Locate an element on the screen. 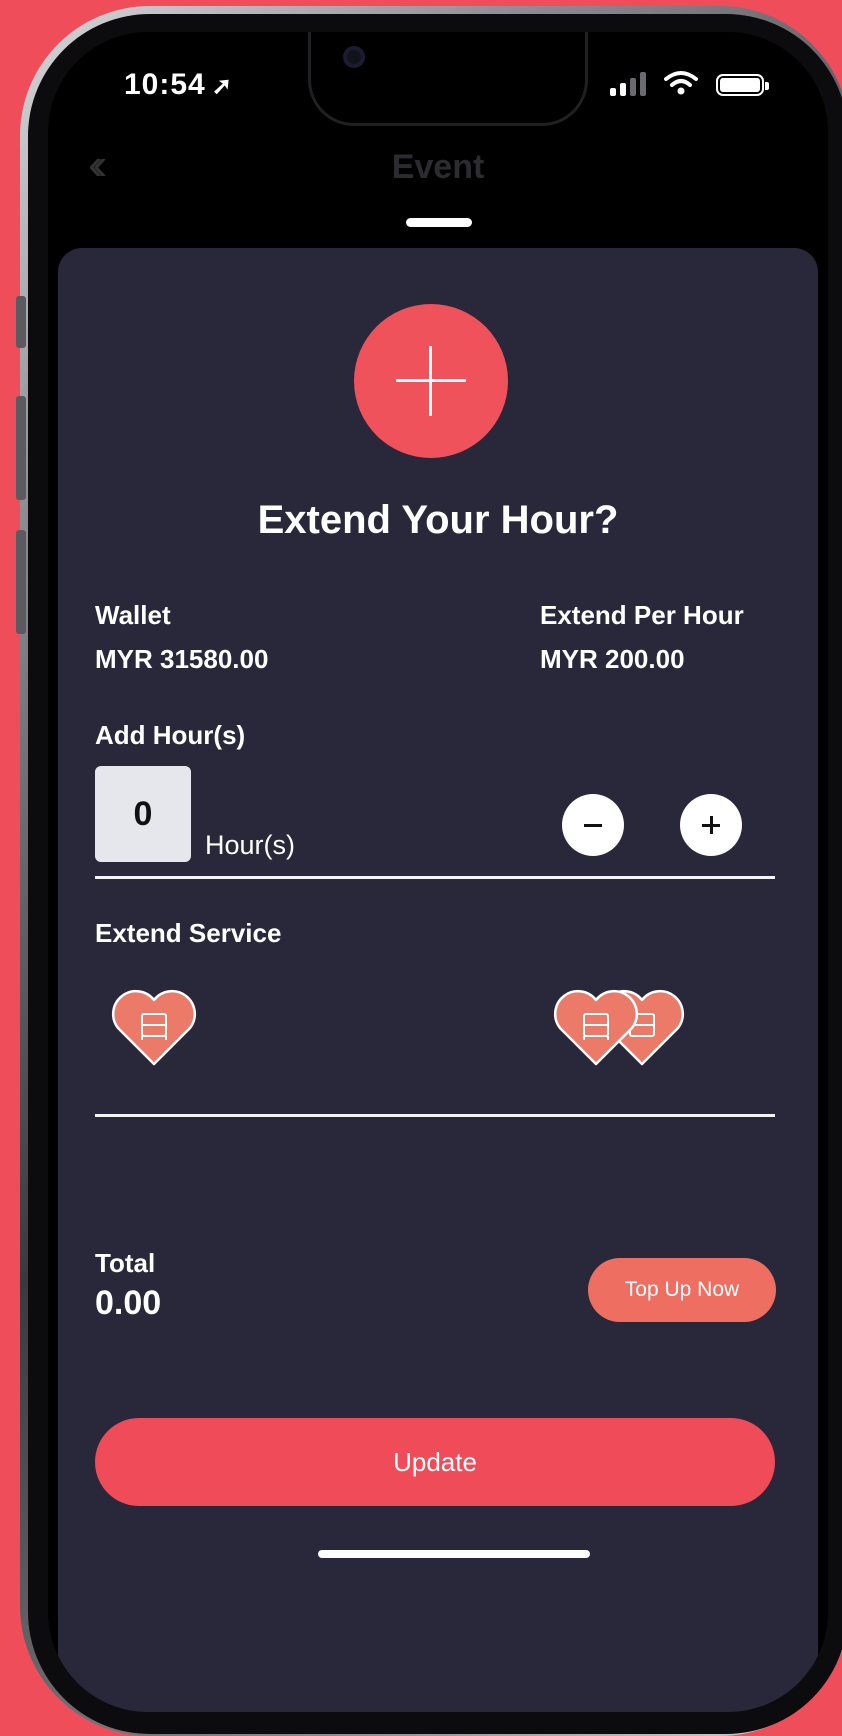 The height and width of the screenshot is (1736, 842). update-button: Update is located at coordinates (435, 1462).